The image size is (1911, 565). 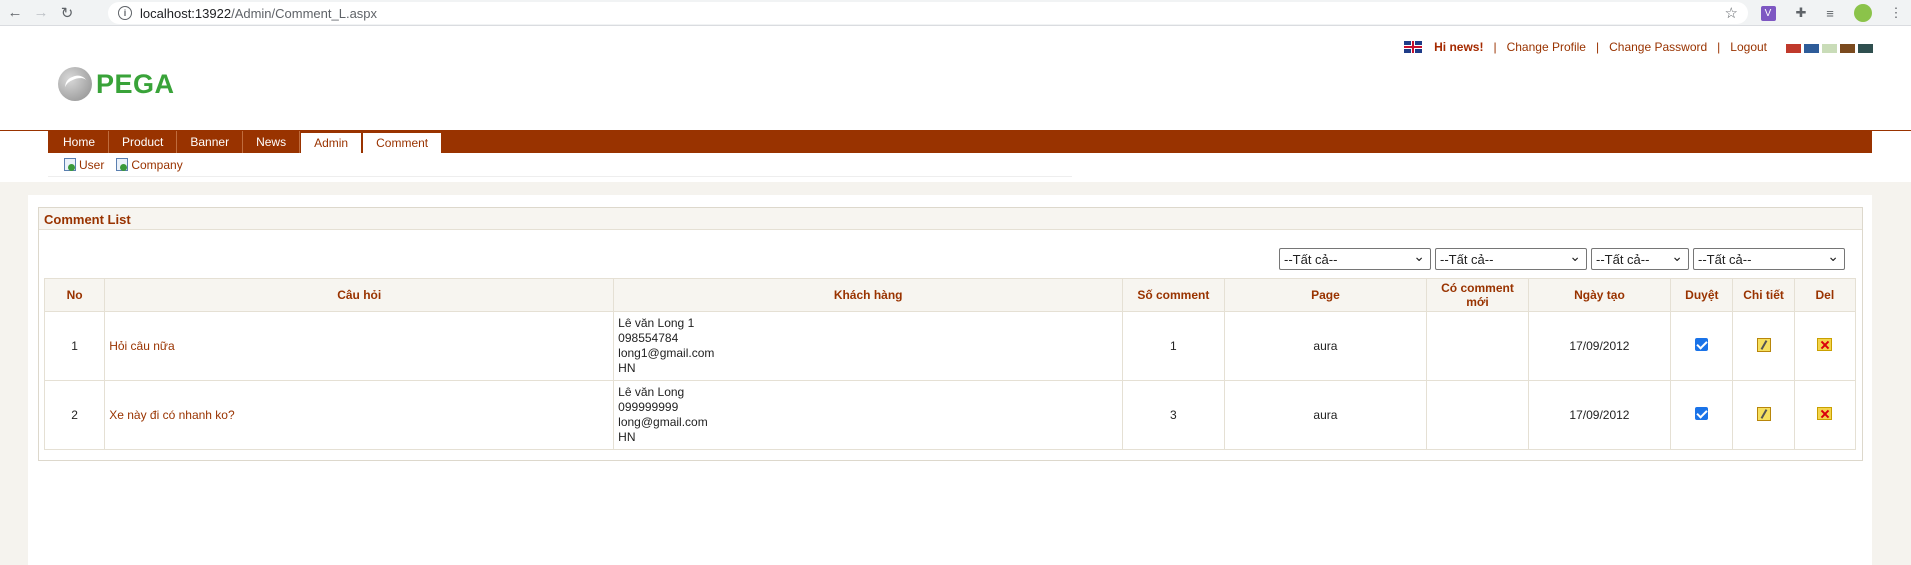 I want to click on row-no: 1, so click(x=74, y=346).